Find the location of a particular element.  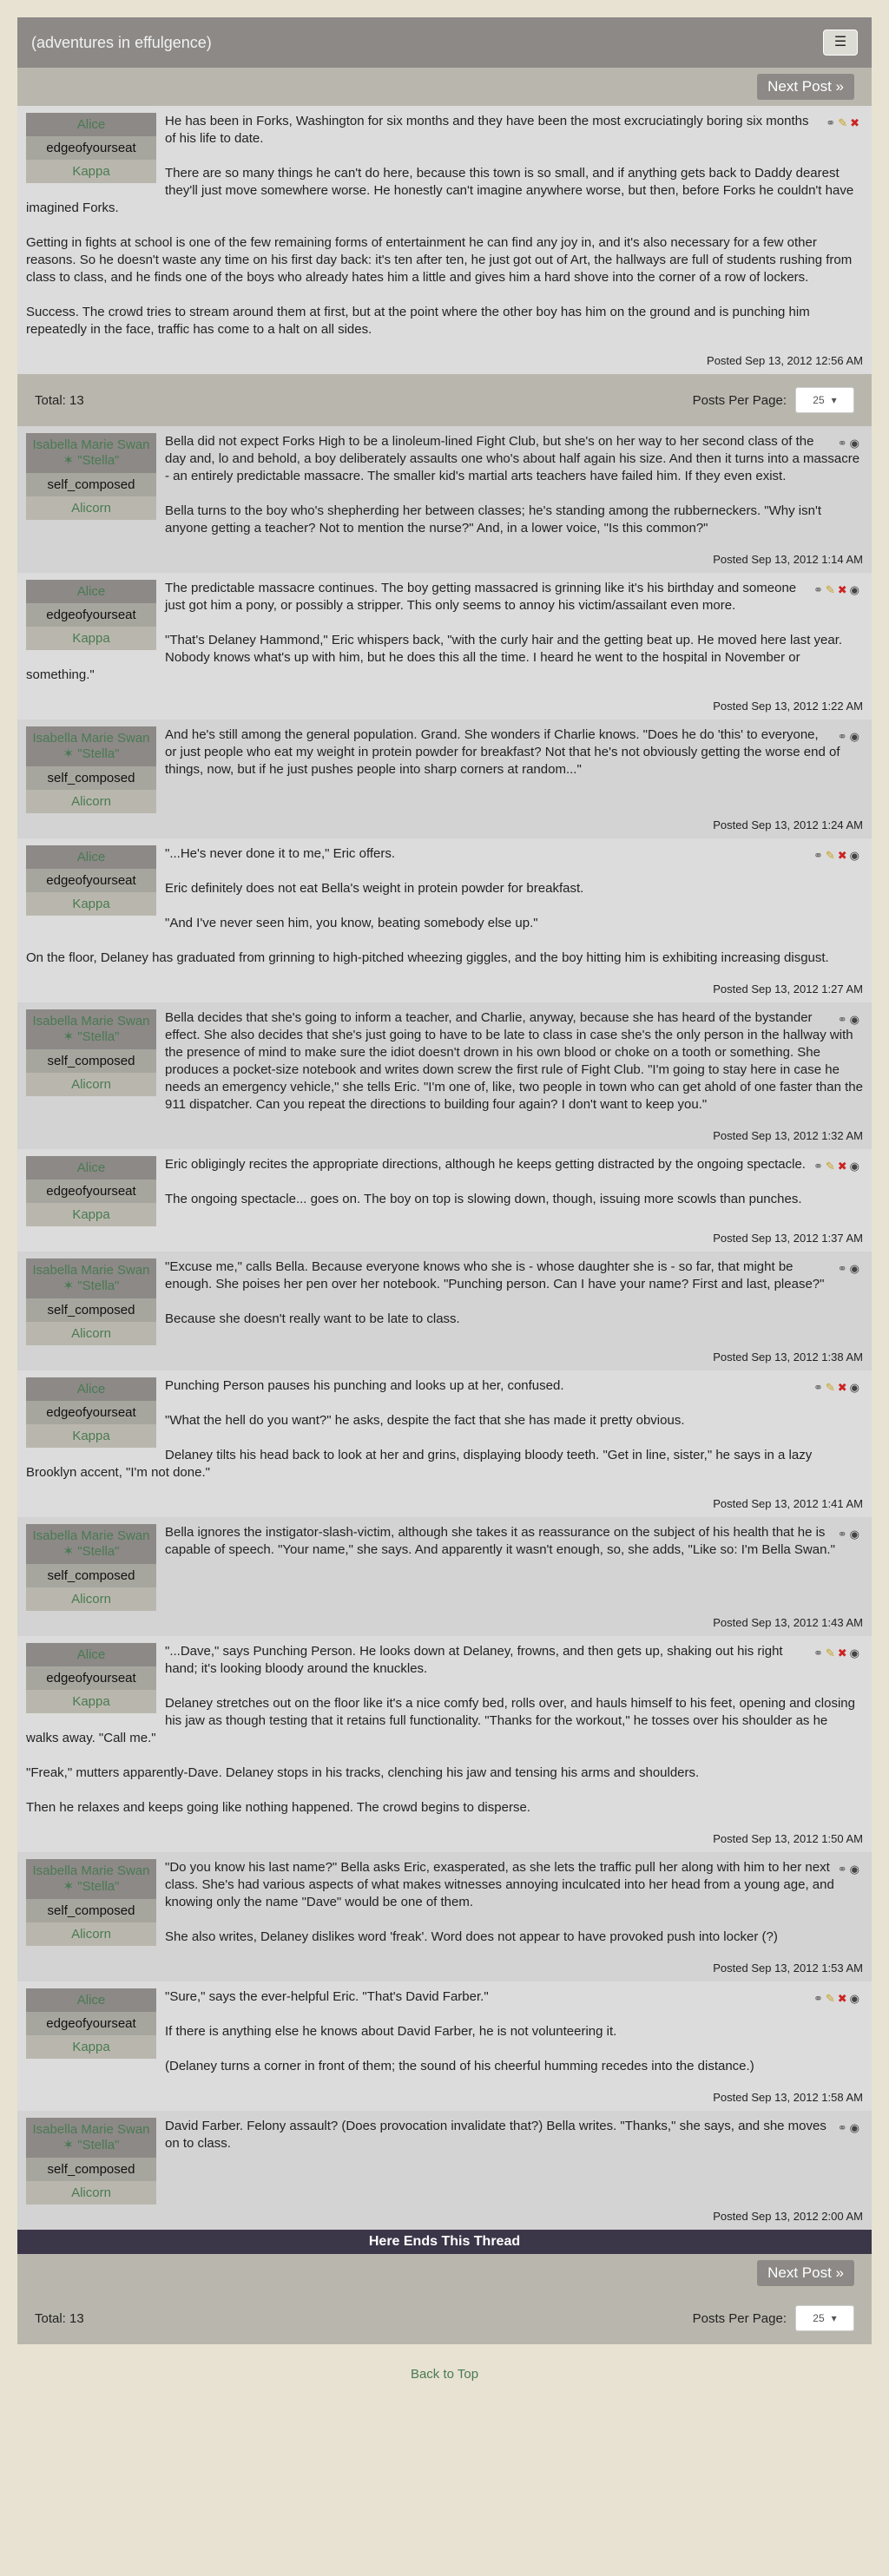

post-timestamp: Posted Sep 13, 2012 1:22 AM is located at coordinates (788, 706).